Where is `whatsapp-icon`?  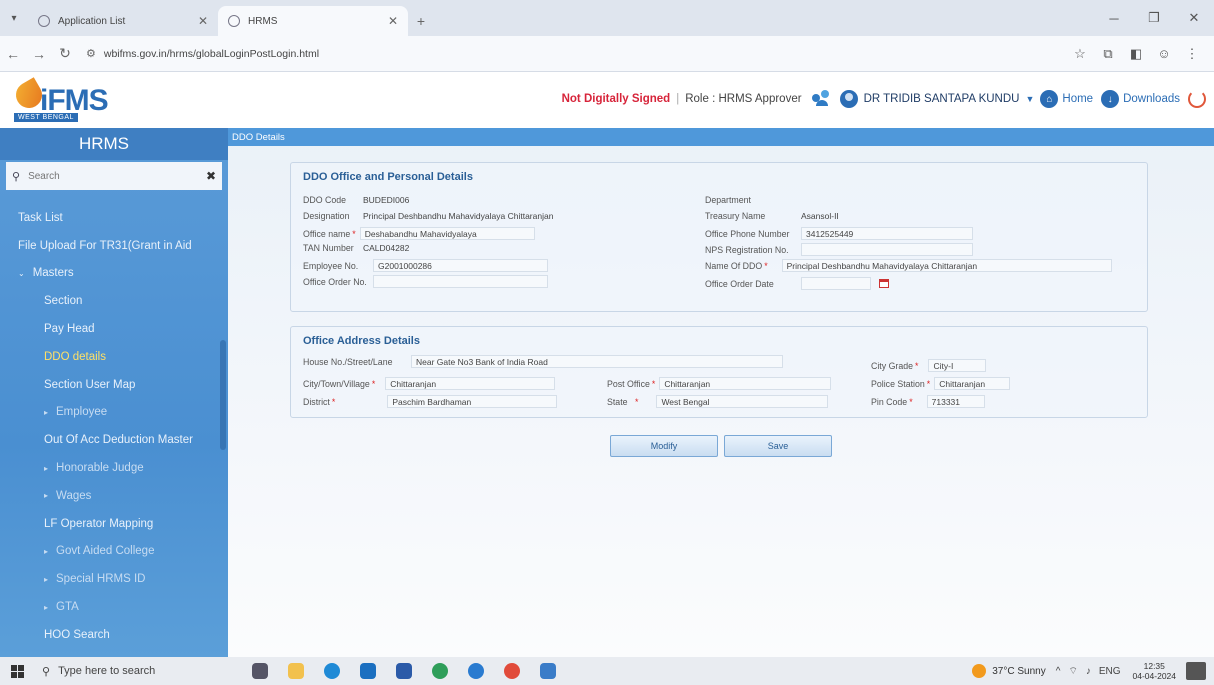
whatsapp-icon is located at coordinates (476, 671).